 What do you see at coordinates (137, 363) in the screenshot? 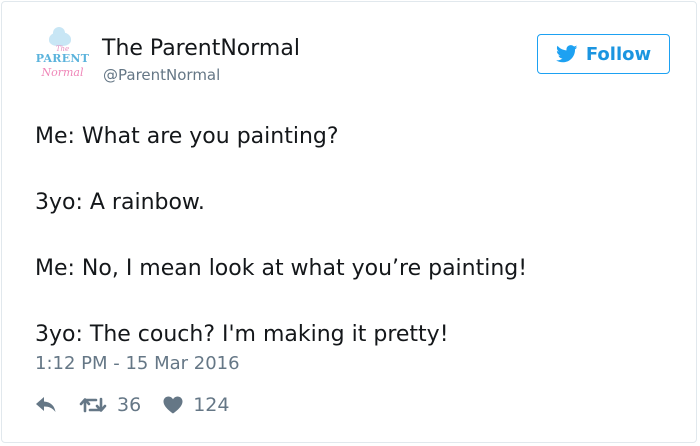
I see `timestamp: 1:12 PM - 15 Mar 2016` at bounding box center [137, 363].